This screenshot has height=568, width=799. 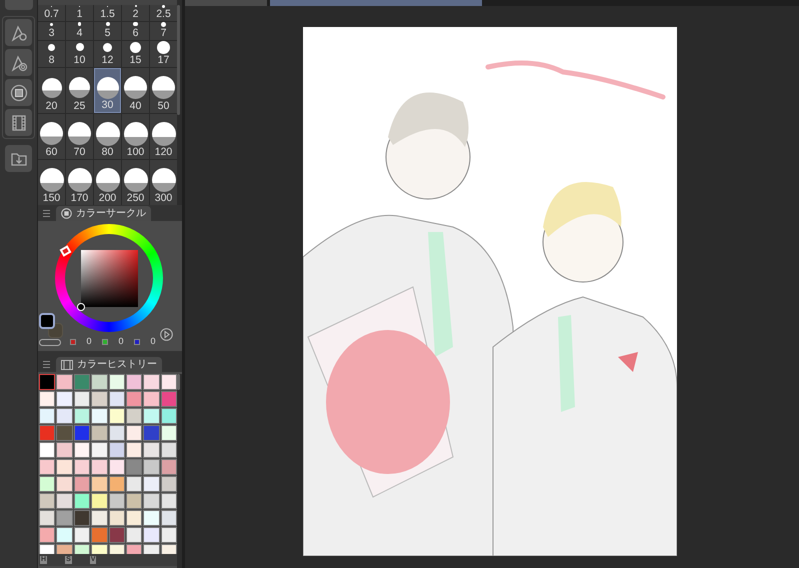 What do you see at coordinates (79, 136) in the screenshot?
I see `brush-size-cell: 70` at bounding box center [79, 136].